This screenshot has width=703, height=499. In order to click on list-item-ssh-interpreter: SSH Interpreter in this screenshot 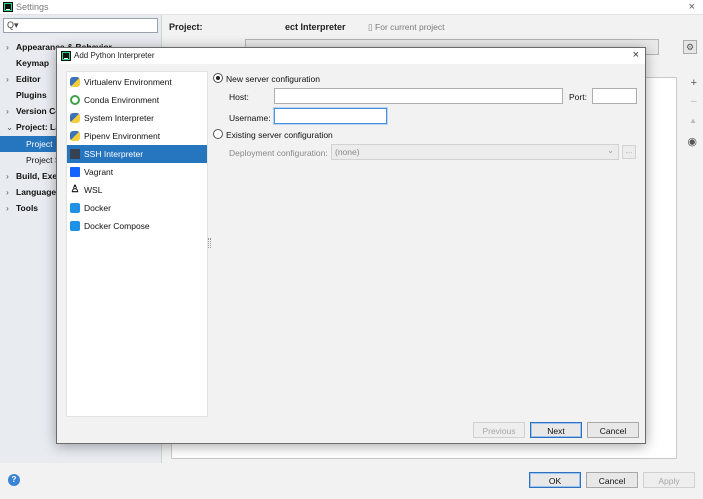, I will do `click(137, 154)`.